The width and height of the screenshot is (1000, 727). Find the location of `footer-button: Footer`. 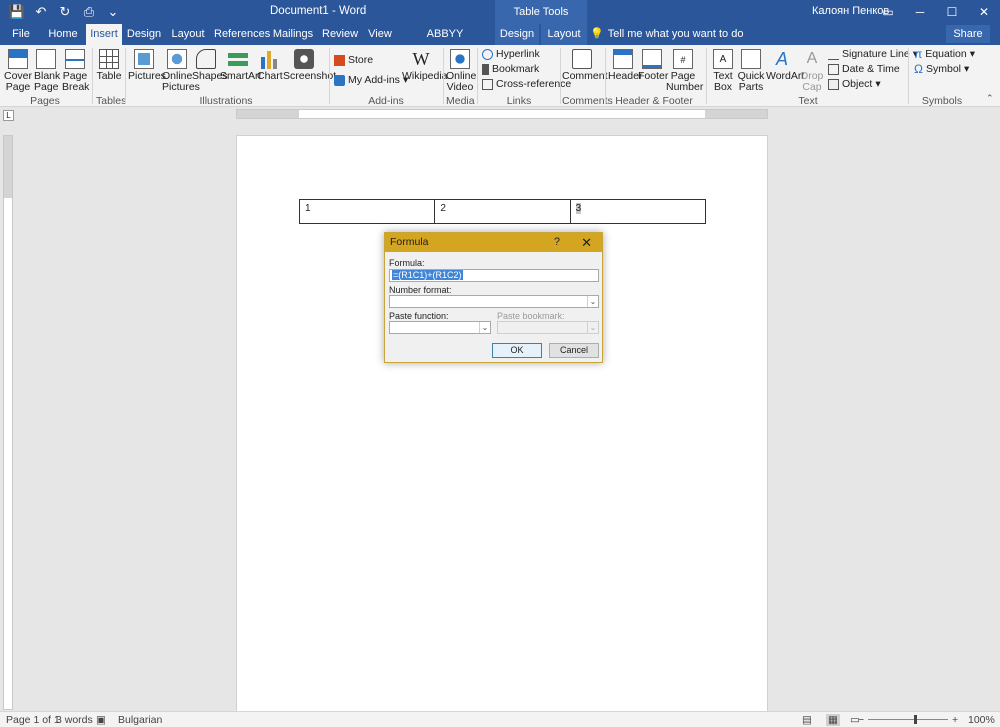

footer-button: Footer is located at coordinates (653, 65).